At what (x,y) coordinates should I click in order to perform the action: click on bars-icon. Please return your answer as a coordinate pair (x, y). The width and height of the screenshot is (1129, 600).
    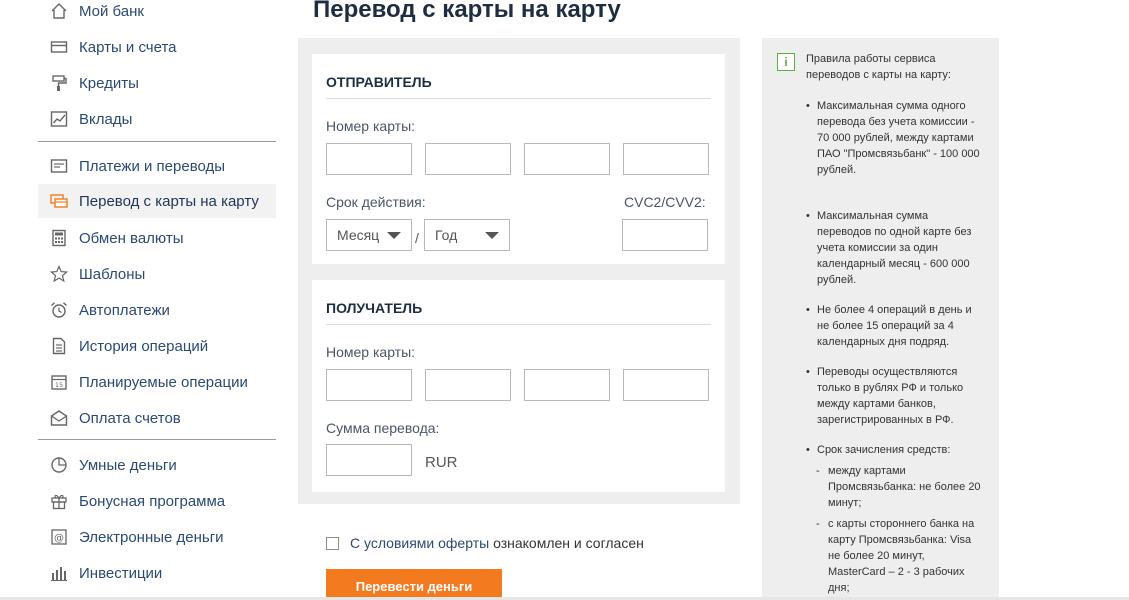
    Looking at the image, I should click on (59, 573).